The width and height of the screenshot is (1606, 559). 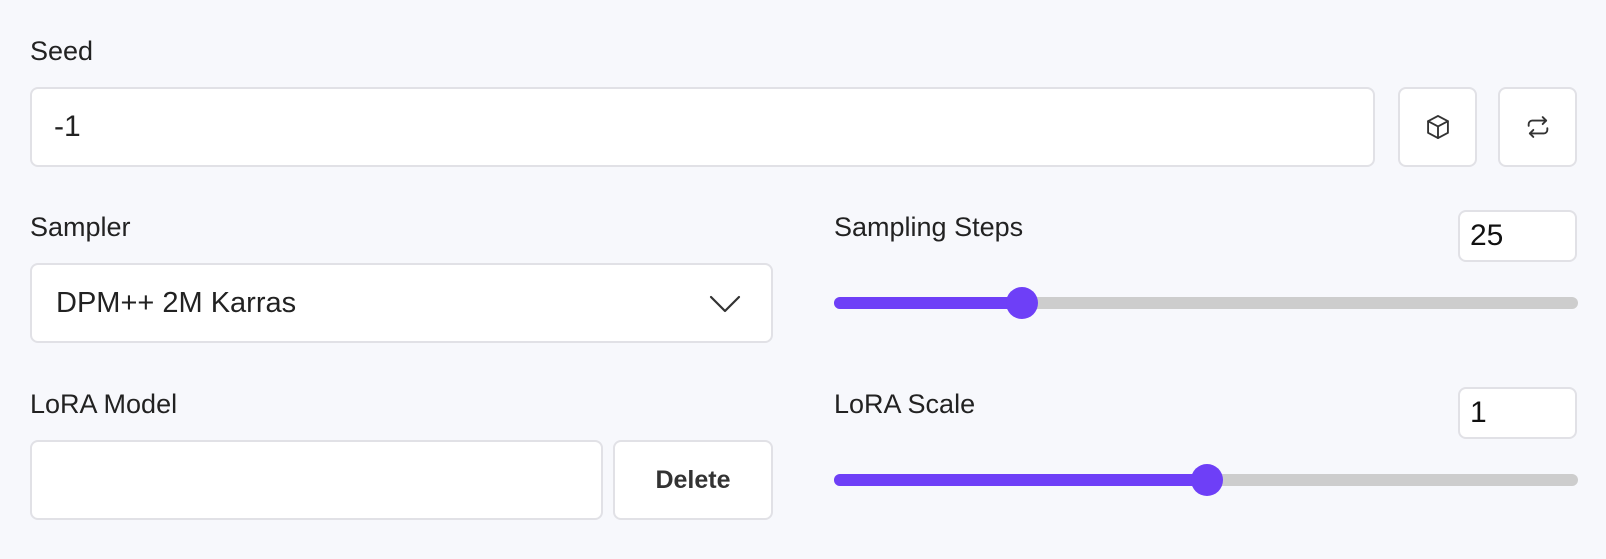 I want to click on recycle-icon, so click(x=1537, y=127).